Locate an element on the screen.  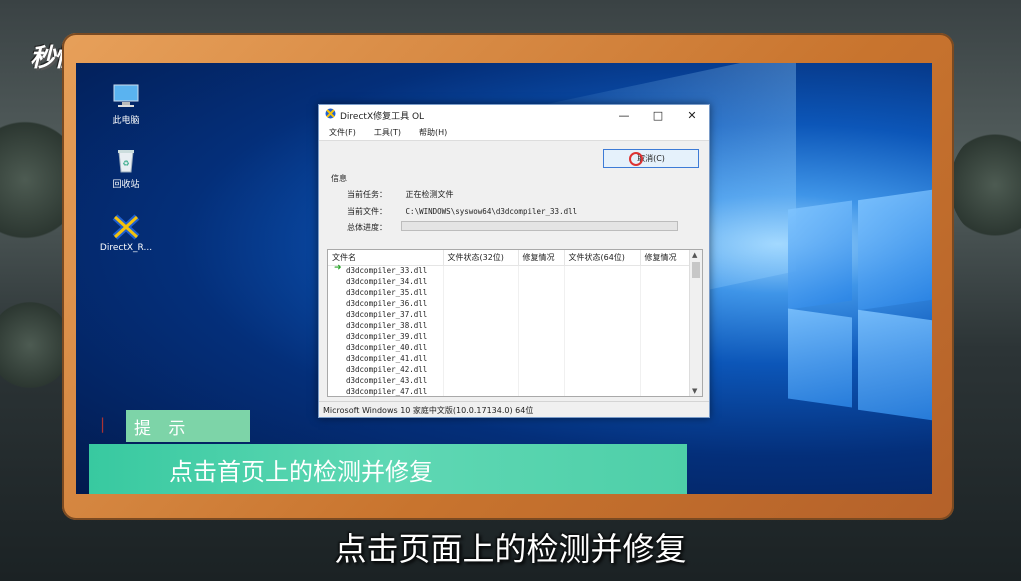
table-row: d3dcompiler_34.dll is located at coordinates (509, 281).